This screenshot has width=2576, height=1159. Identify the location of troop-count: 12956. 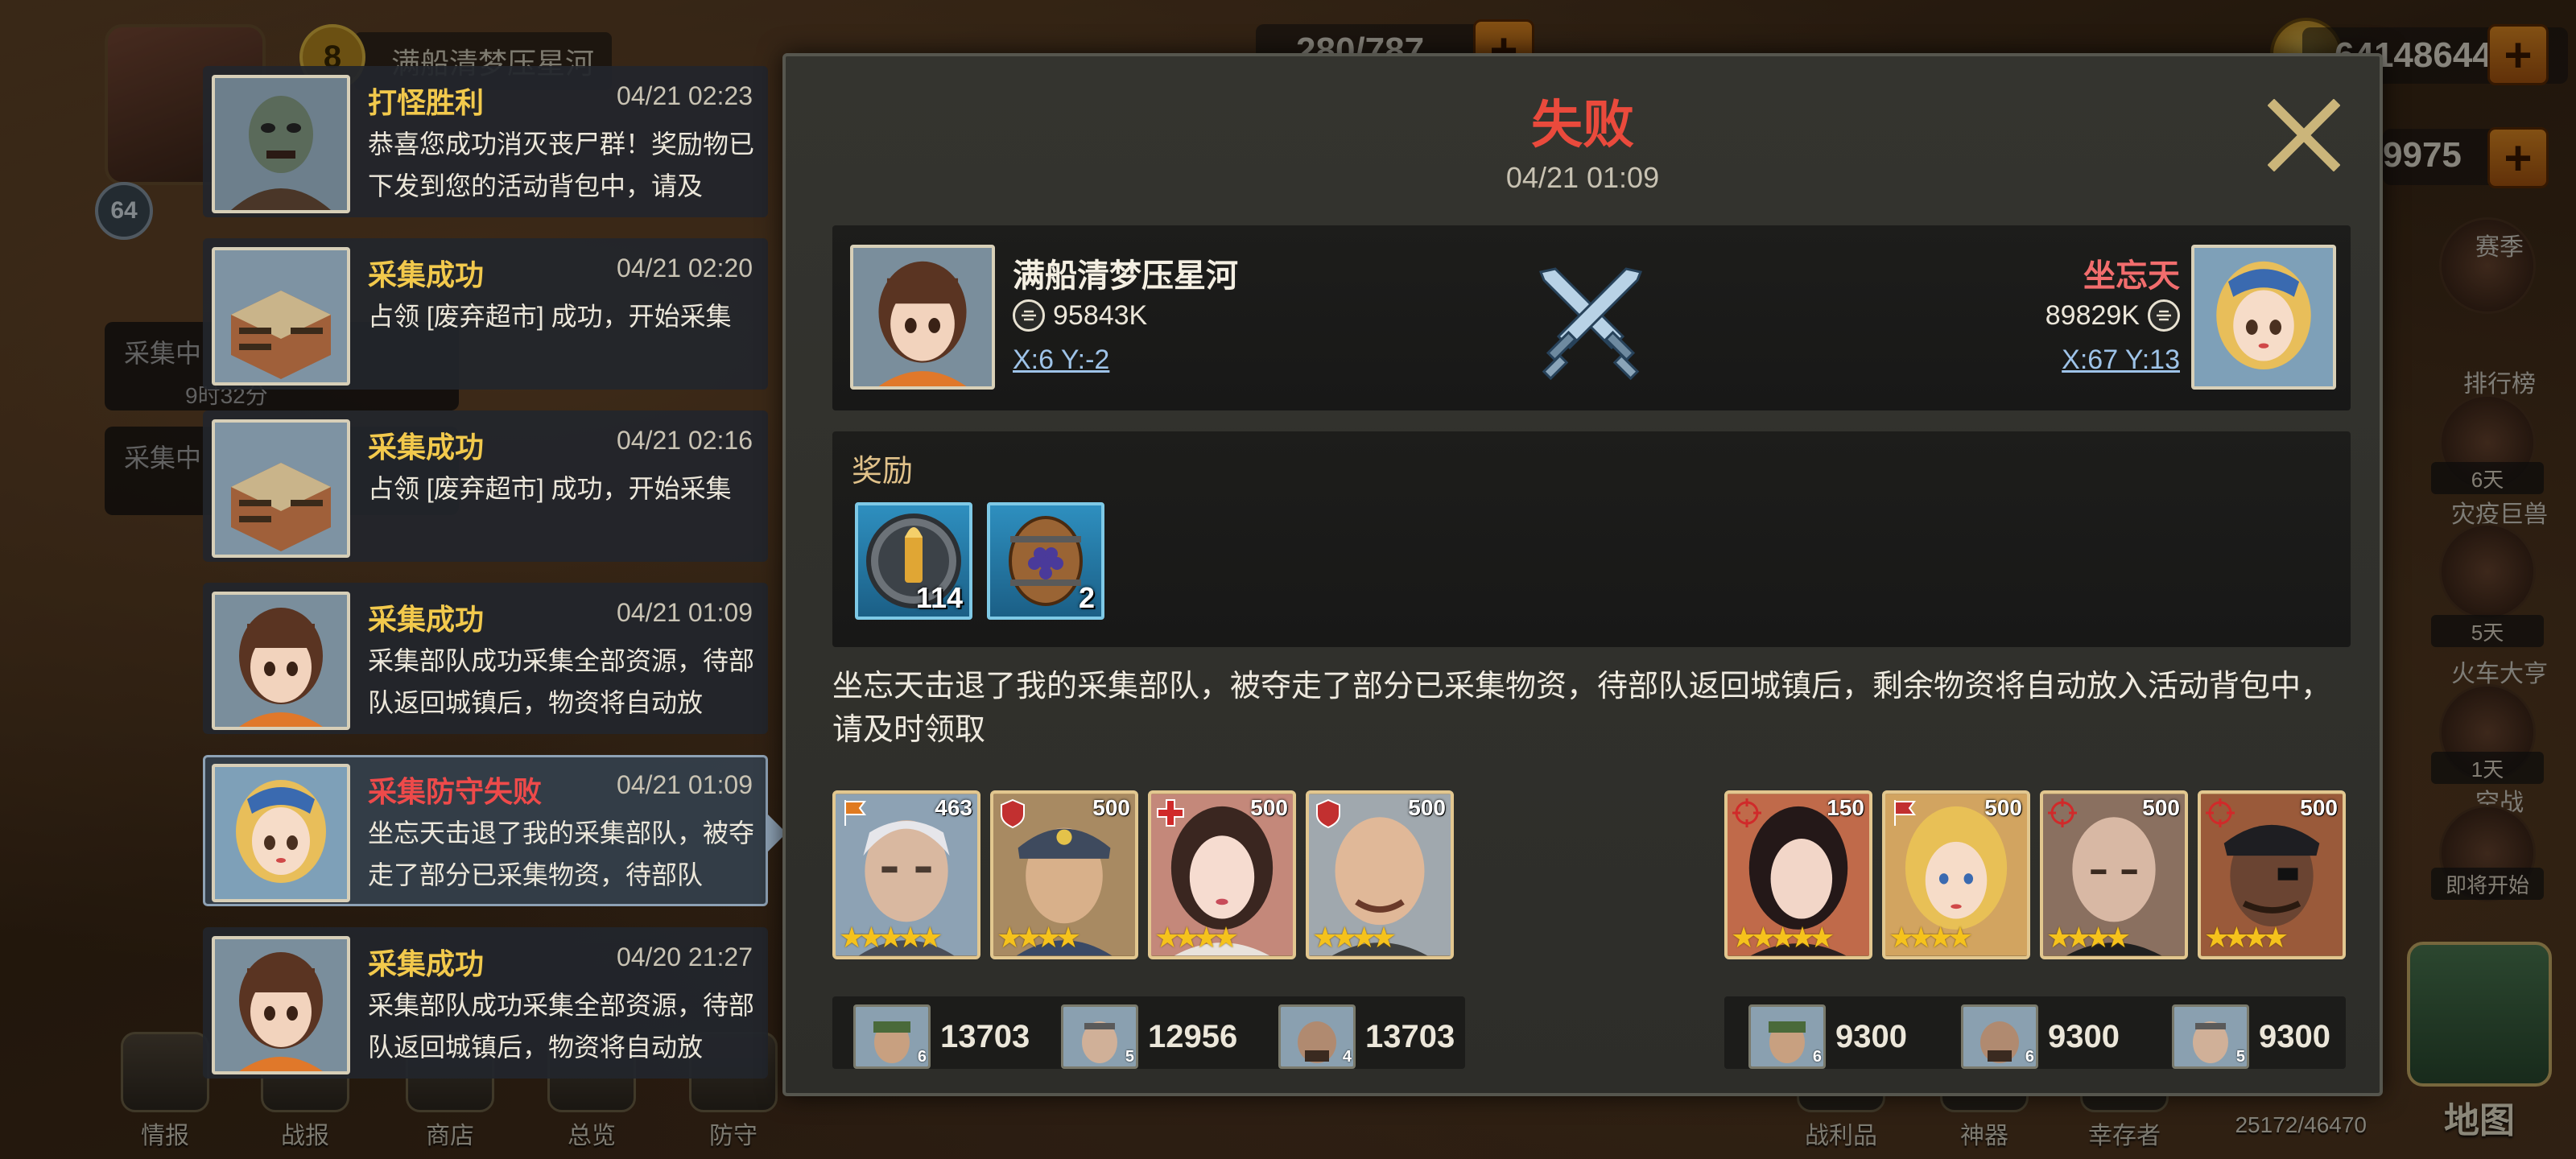
(1193, 1036).